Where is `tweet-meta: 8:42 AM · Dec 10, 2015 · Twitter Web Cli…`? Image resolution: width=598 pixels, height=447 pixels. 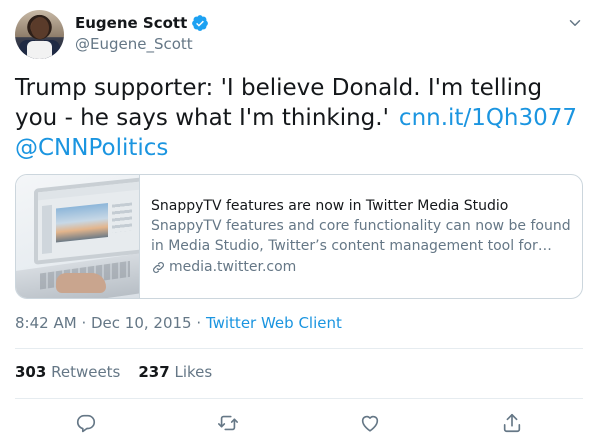
tweet-meta: 8:42 AM · Dec 10, 2015 · Twitter Web Cli… is located at coordinates (178, 323).